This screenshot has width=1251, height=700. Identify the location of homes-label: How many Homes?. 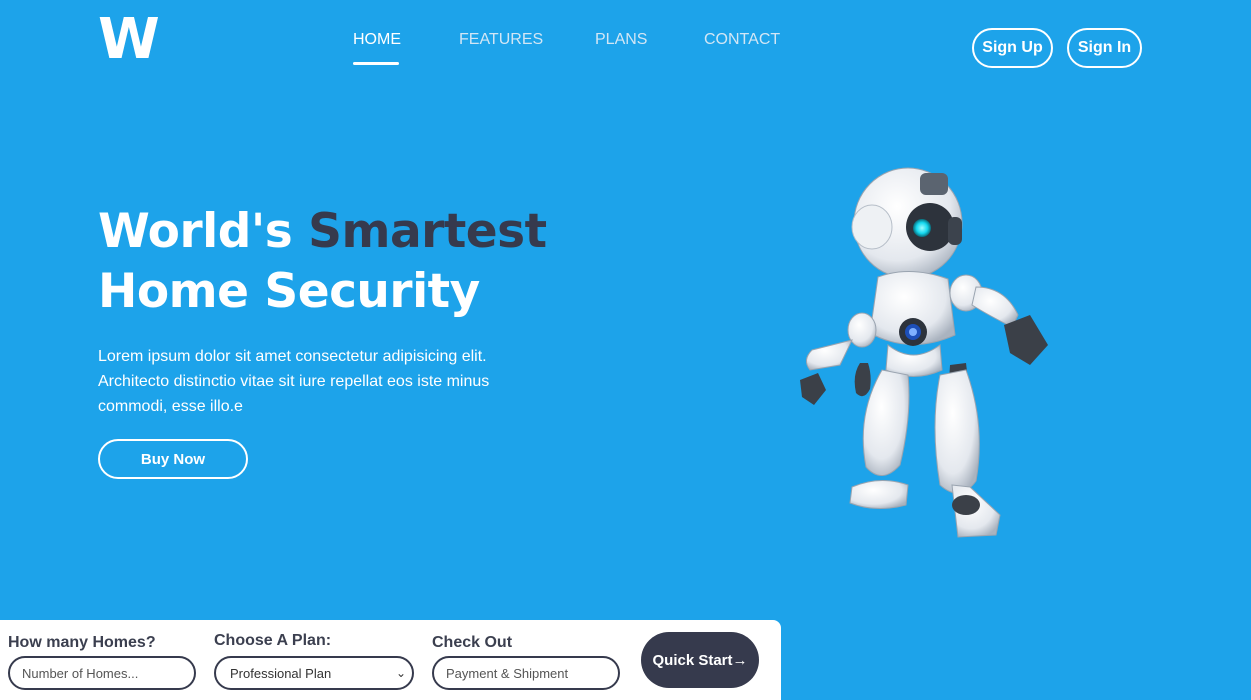
(82, 642).